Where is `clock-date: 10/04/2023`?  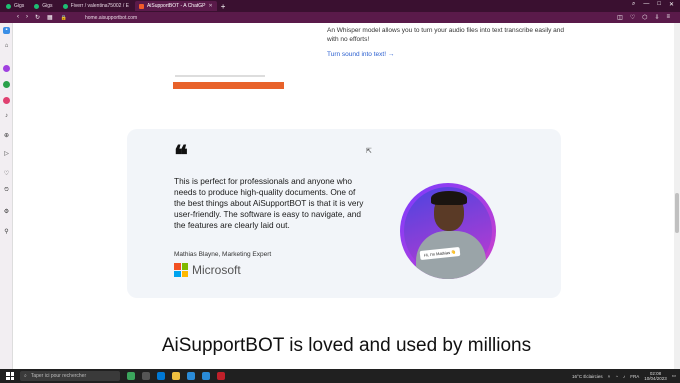 clock-date: 10/04/2023 is located at coordinates (655, 378).